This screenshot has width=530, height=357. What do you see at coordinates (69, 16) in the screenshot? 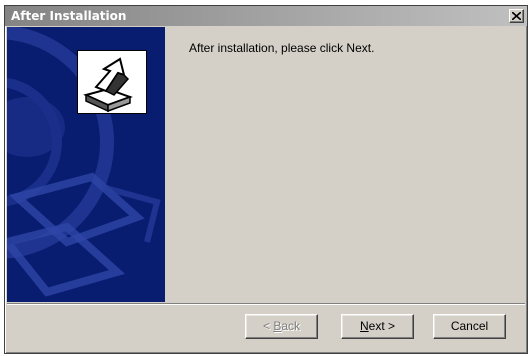
I see `window-title: After Installation` at bounding box center [69, 16].